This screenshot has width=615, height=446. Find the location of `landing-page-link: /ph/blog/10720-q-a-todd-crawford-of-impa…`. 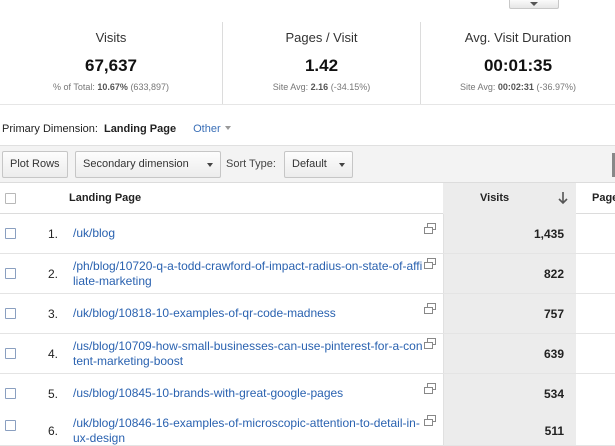

landing-page-link: /ph/blog/10720-q-a-todd-crawford-of-impa… is located at coordinates (248, 274).